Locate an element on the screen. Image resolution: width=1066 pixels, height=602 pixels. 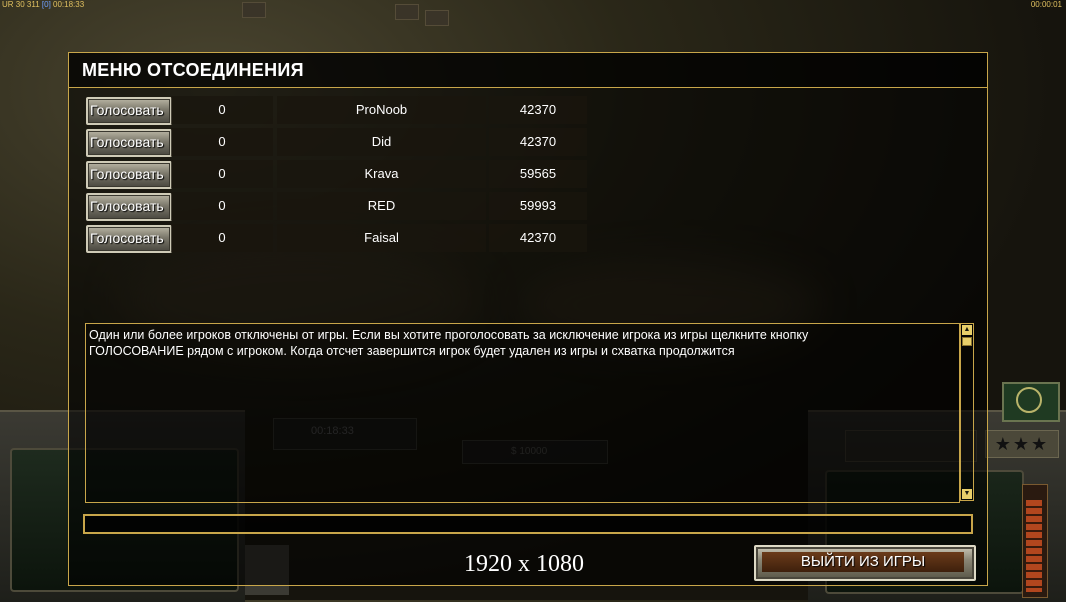
quit-game-button: ВЫЙТИ ИЗ ИГРЫ is located at coordinates (865, 563).